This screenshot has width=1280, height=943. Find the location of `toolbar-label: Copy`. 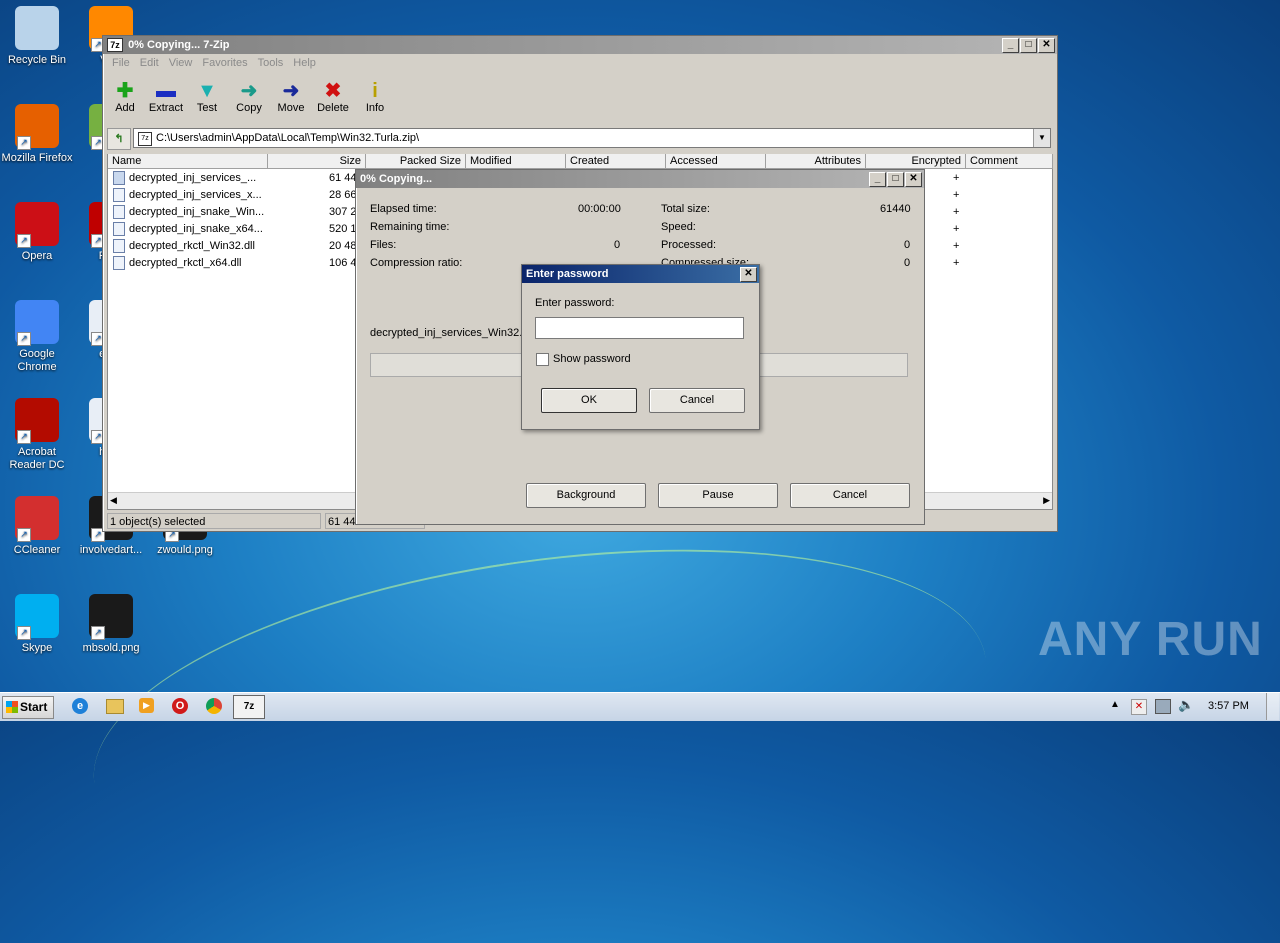

toolbar-label: Copy is located at coordinates (249, 108).